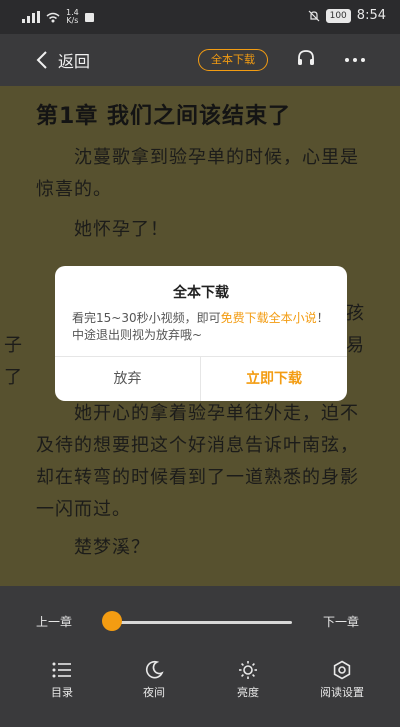  I want to click on paragraph-3-fragment-right-2: 易, so click(355, 345).